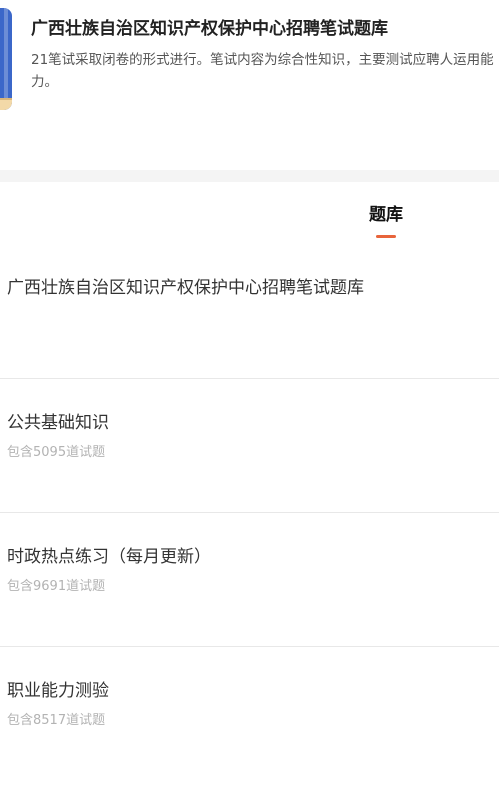 Image resolution: width=499 pixels, height=804 pixels. What do you see at coordinates (249, 176) in the screenshot?
I see `section-divider-band` at bounding box center [249, 176].